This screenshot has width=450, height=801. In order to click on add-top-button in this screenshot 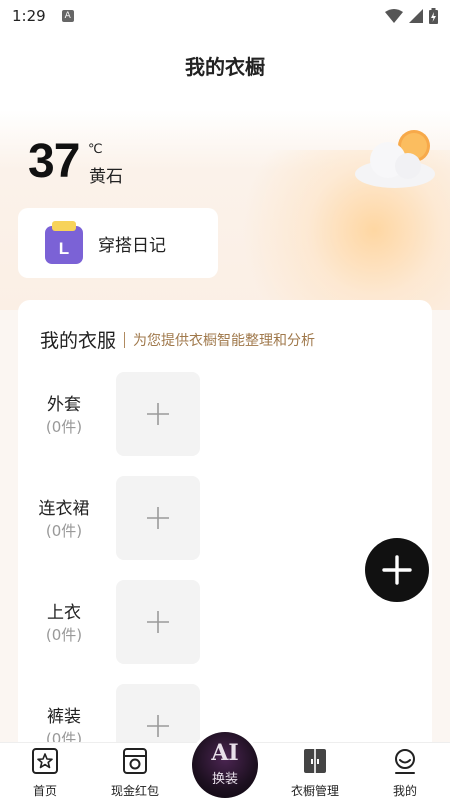, I will do `click(158, 622)`.